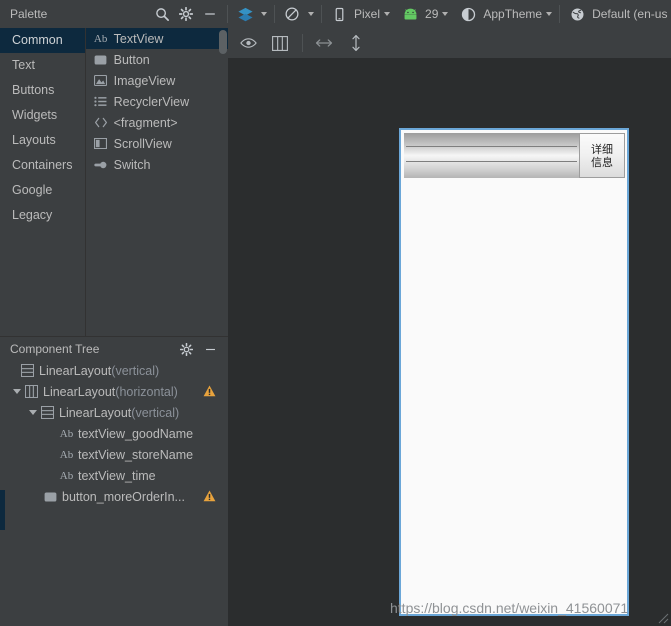  What do you see at coordinates (136, 433) in the screenshot?
I see `tree-row-label: textView_goodName` at bounding box center [136, 433].